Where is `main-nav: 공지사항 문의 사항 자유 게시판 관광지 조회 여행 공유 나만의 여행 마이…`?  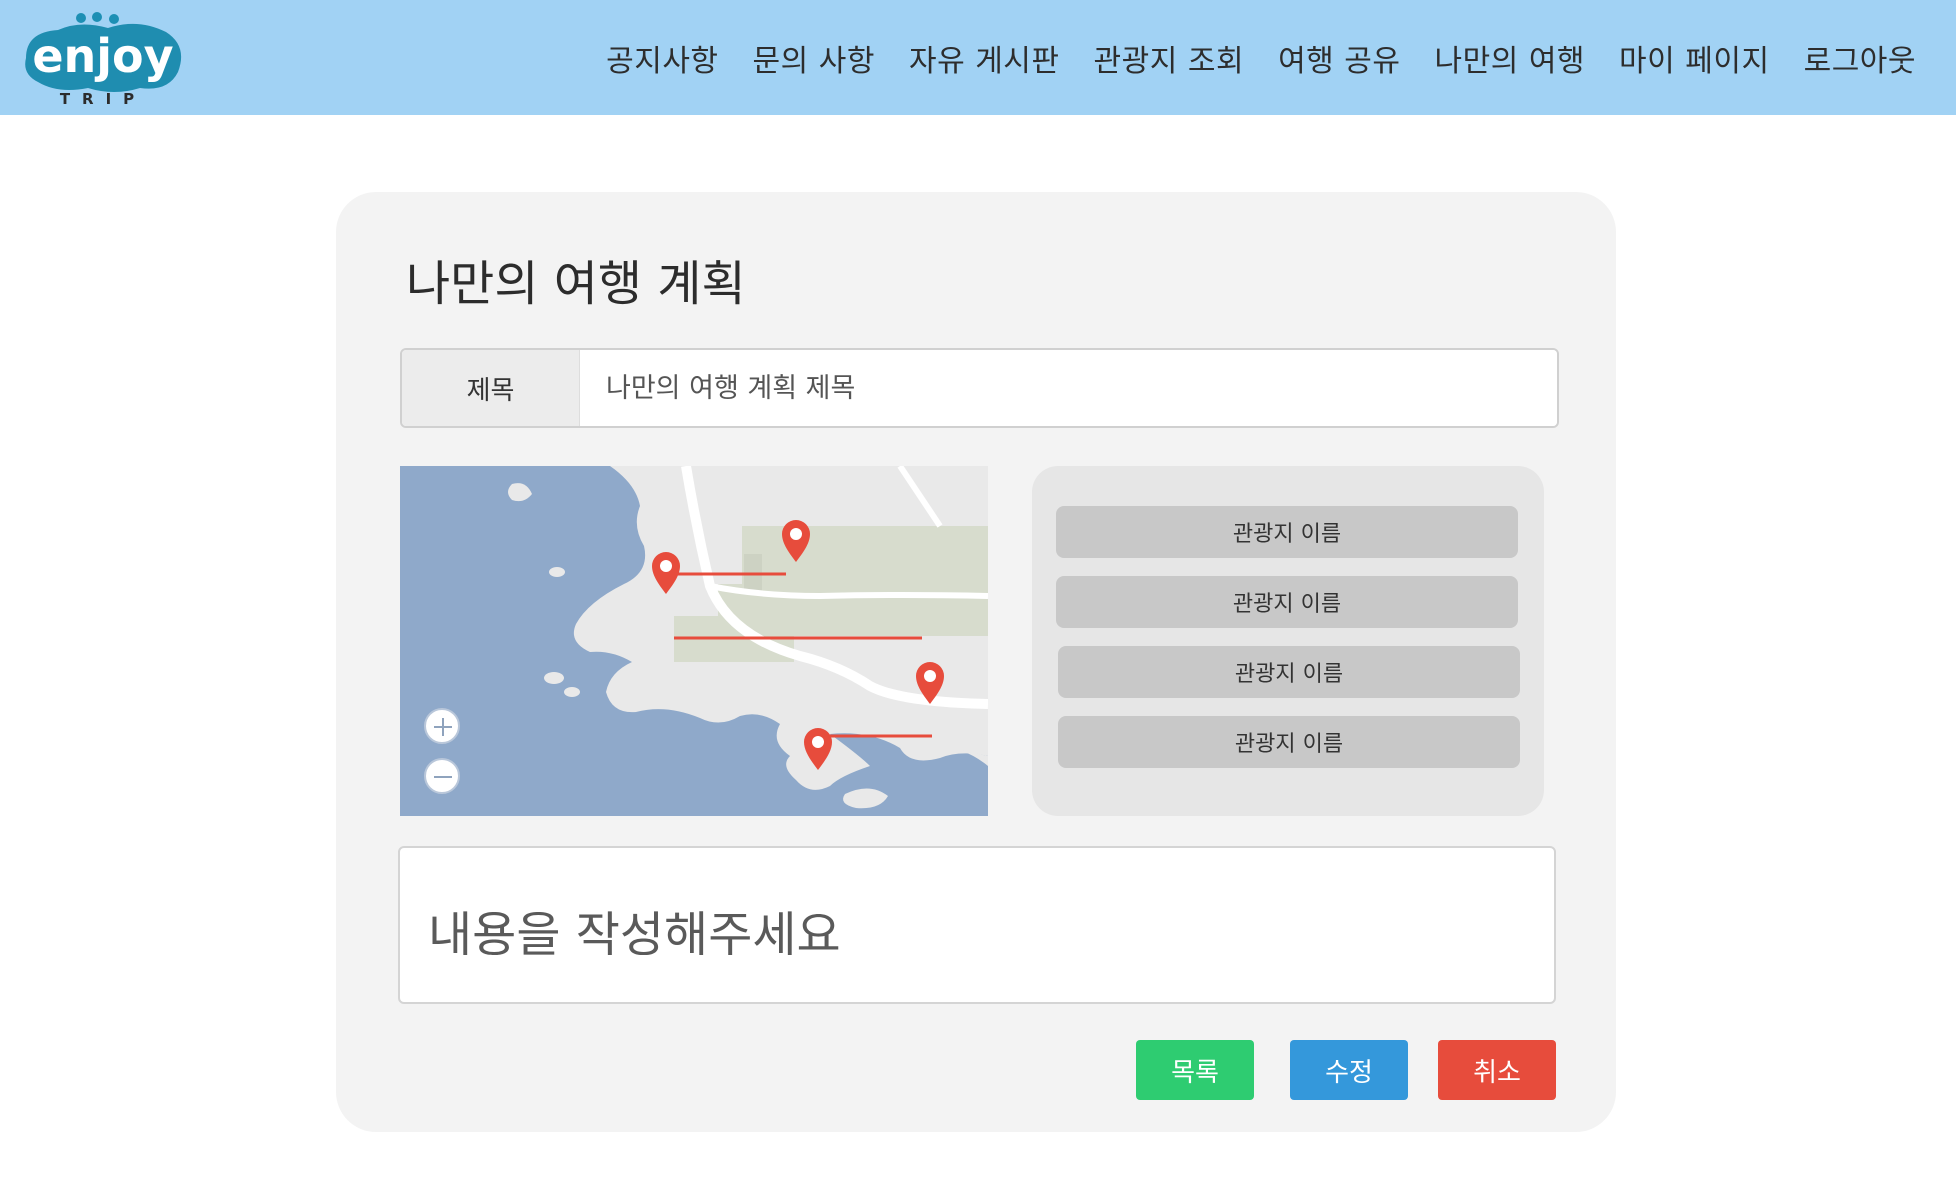
main-nav: 공지사항 문의 사항 자유 게시판 관광지 조회 여행 공유 나만의 여행 마이… is located at coordinates (1261, 57).